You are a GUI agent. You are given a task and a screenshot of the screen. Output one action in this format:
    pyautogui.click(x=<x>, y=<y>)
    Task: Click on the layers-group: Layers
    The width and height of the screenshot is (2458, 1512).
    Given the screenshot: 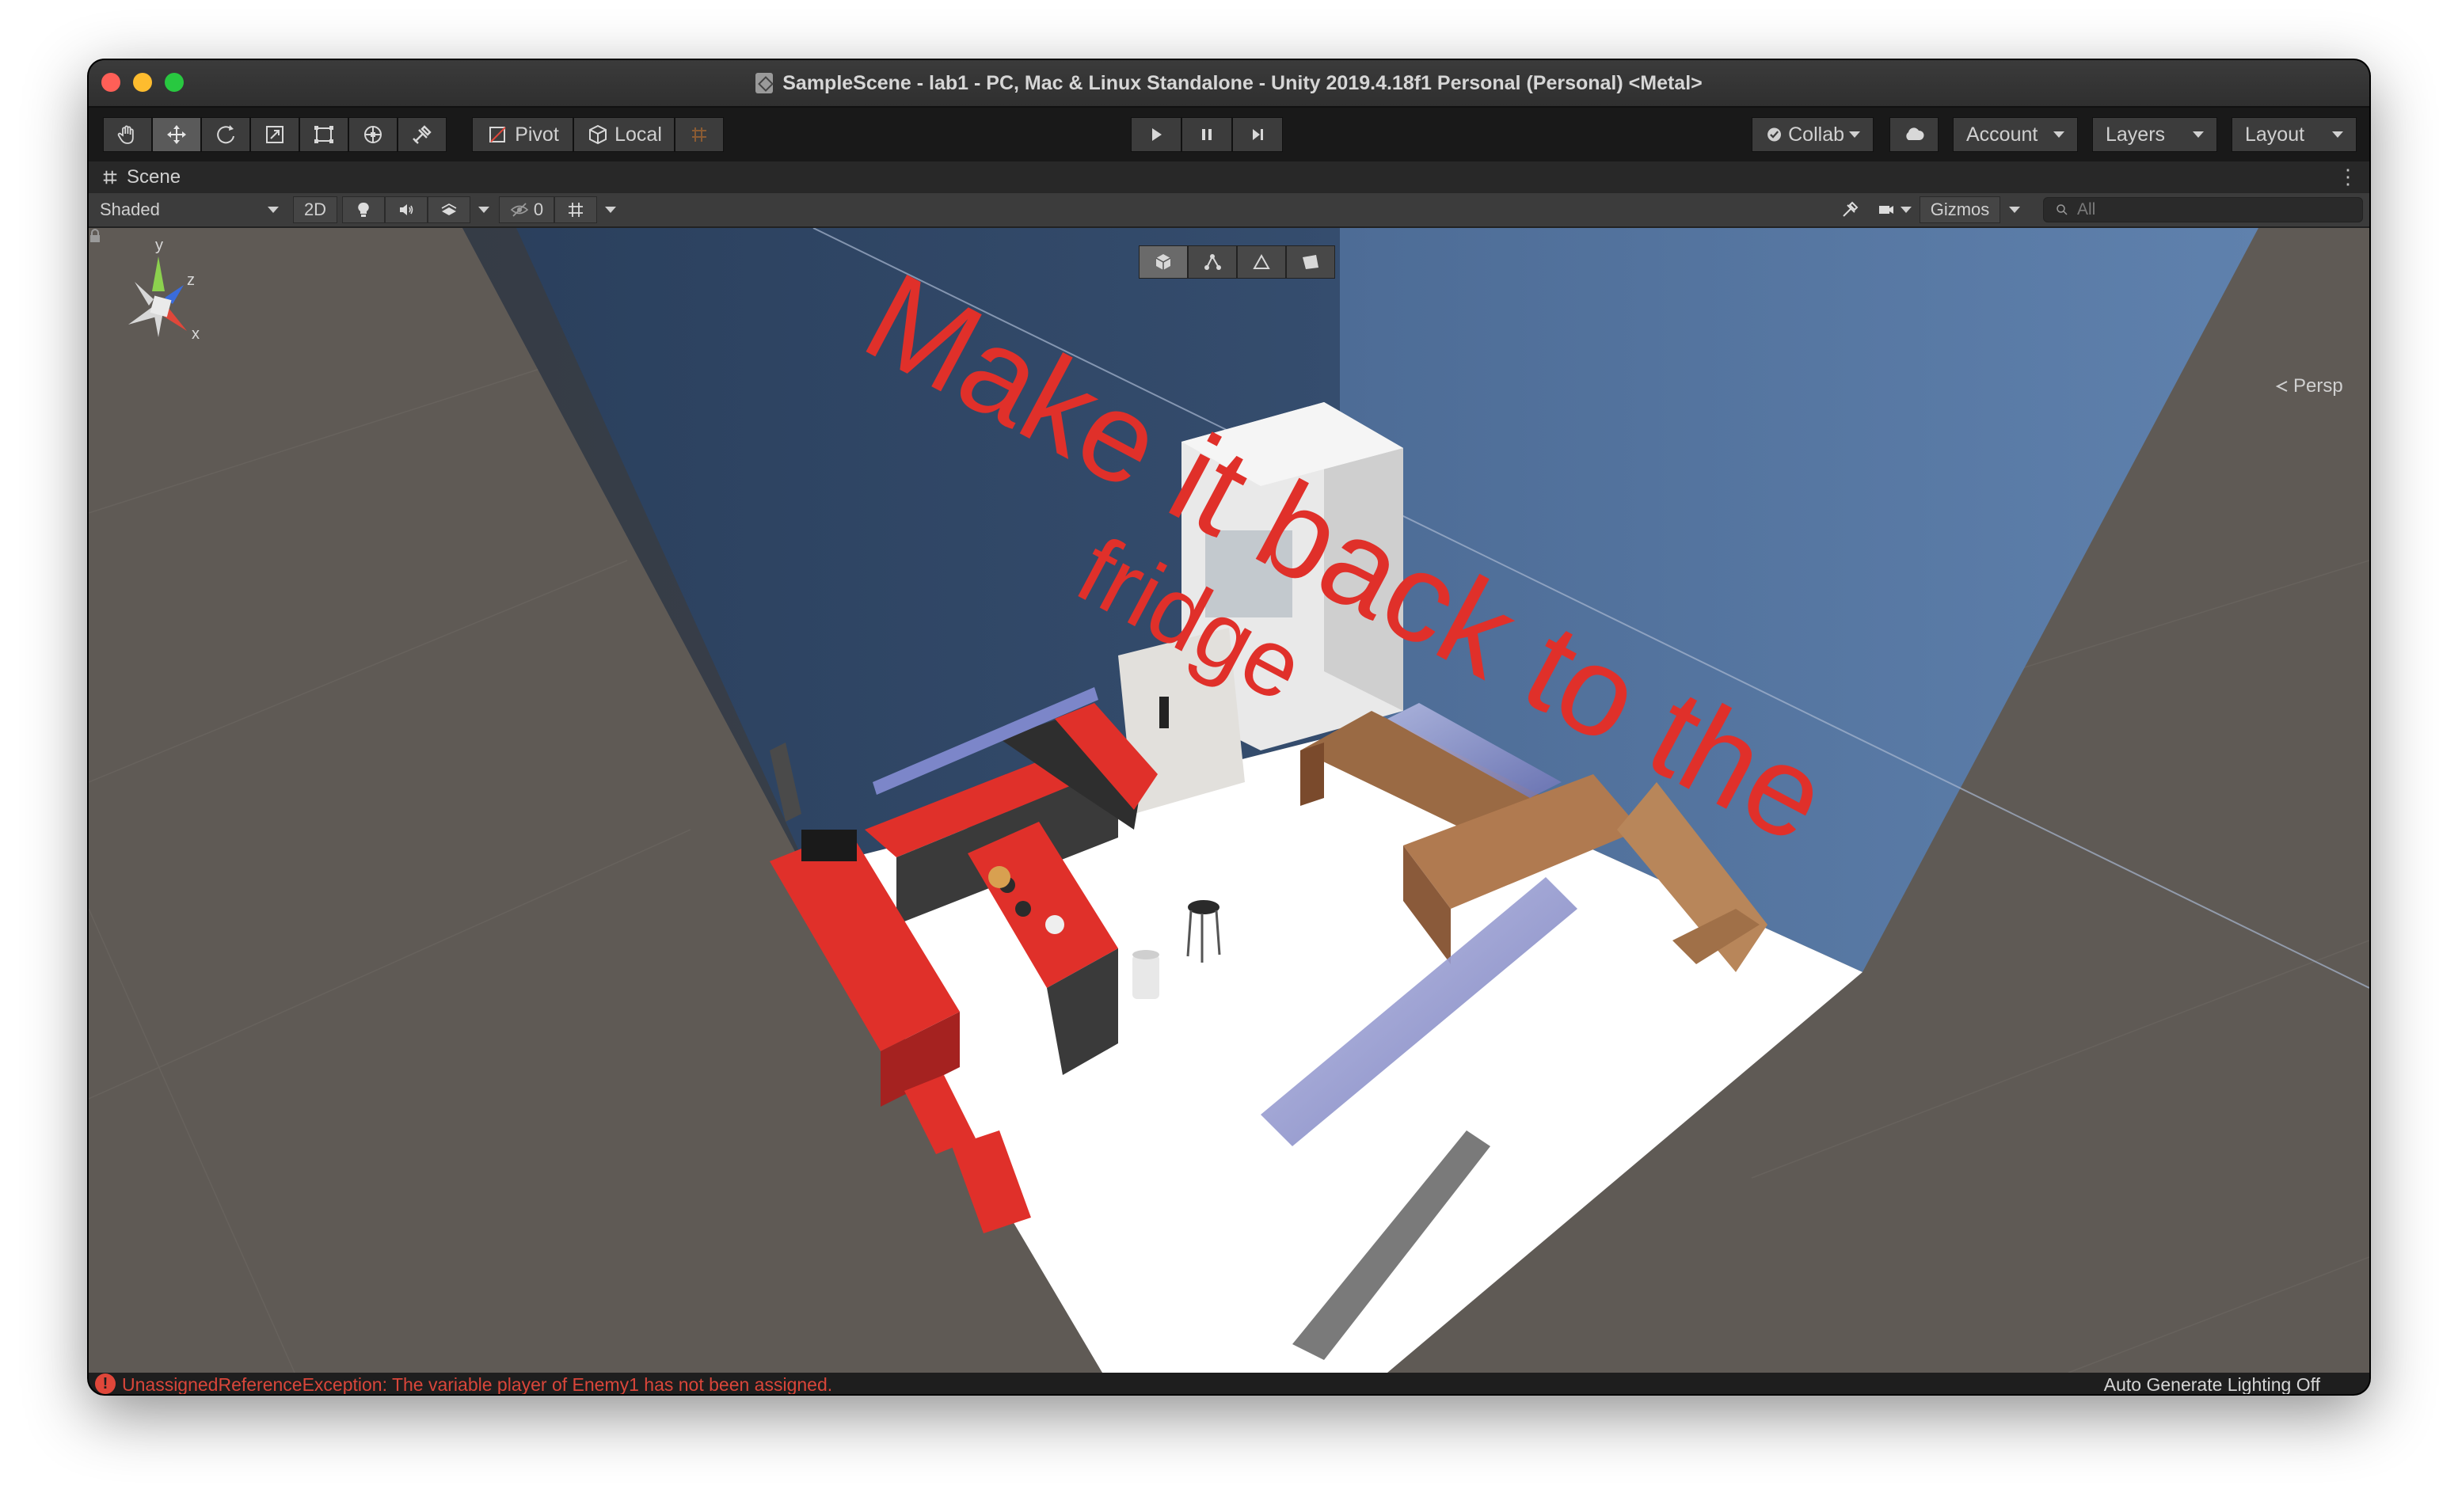 What is the action you would take?
    pyautogui.click(x=2154, y=134)
    